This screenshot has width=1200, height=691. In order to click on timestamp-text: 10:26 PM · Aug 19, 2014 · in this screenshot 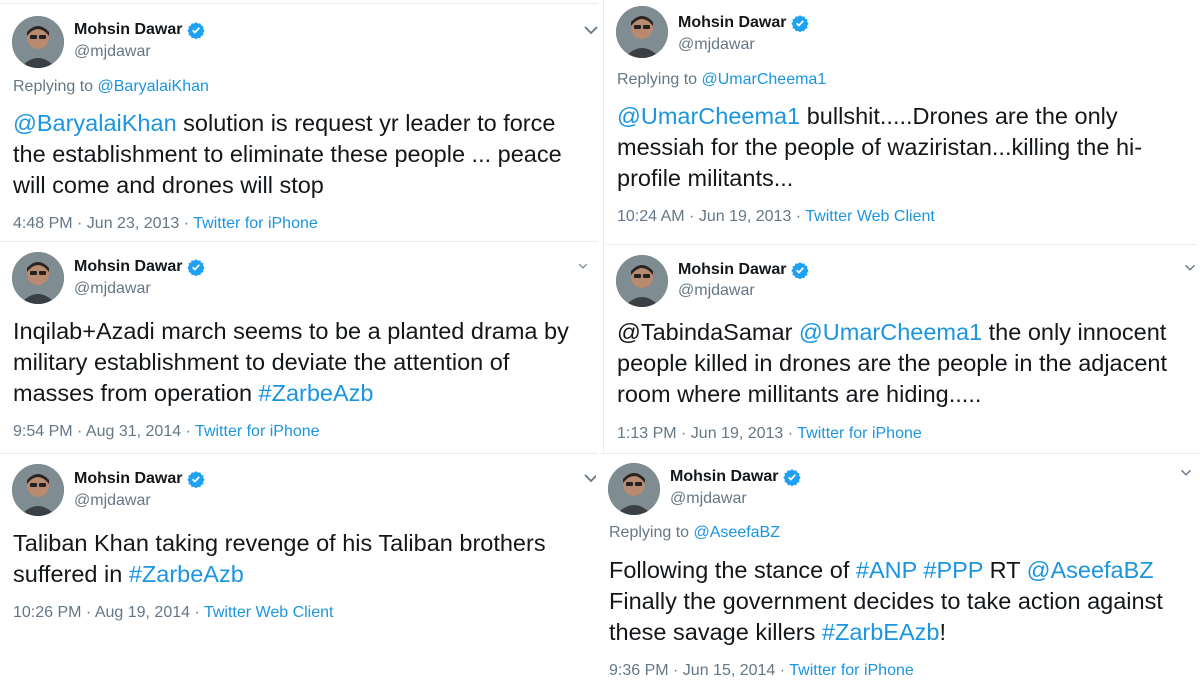, I will do `click(108, 612)`.